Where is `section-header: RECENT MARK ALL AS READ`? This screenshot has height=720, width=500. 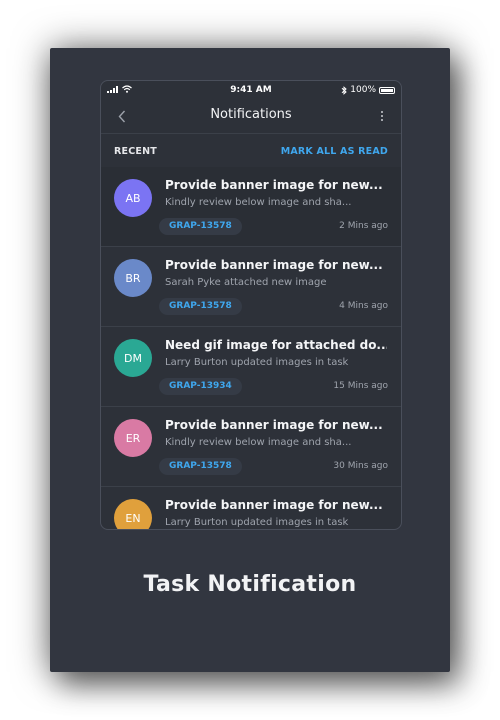 section-header: RECENT MARK ALL AS READ is located at coordinates (251, 150).